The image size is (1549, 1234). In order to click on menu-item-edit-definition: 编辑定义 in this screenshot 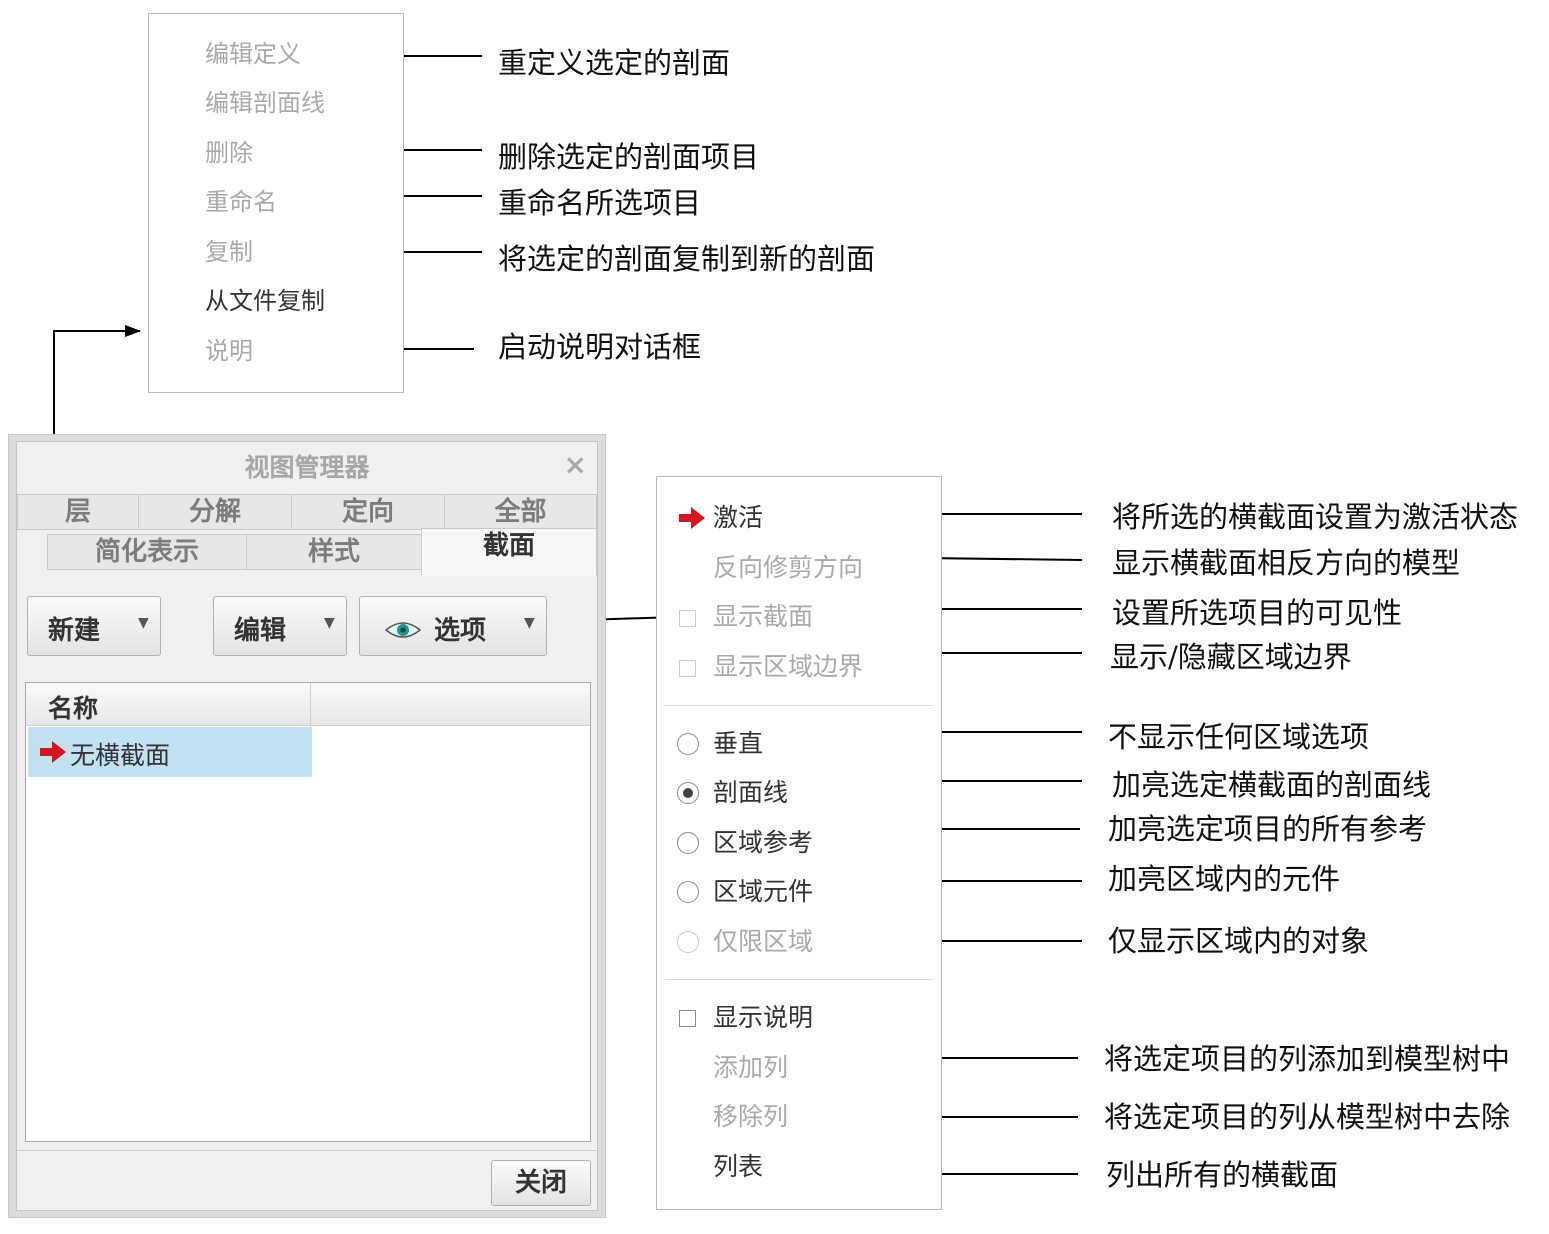, I will do `click(253, 54)`.